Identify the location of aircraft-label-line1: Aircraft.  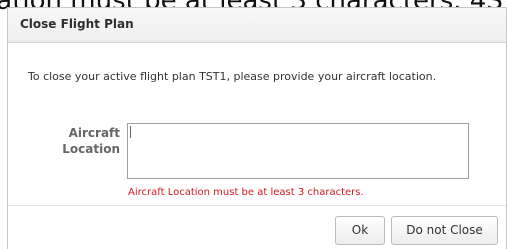
(94, 133).